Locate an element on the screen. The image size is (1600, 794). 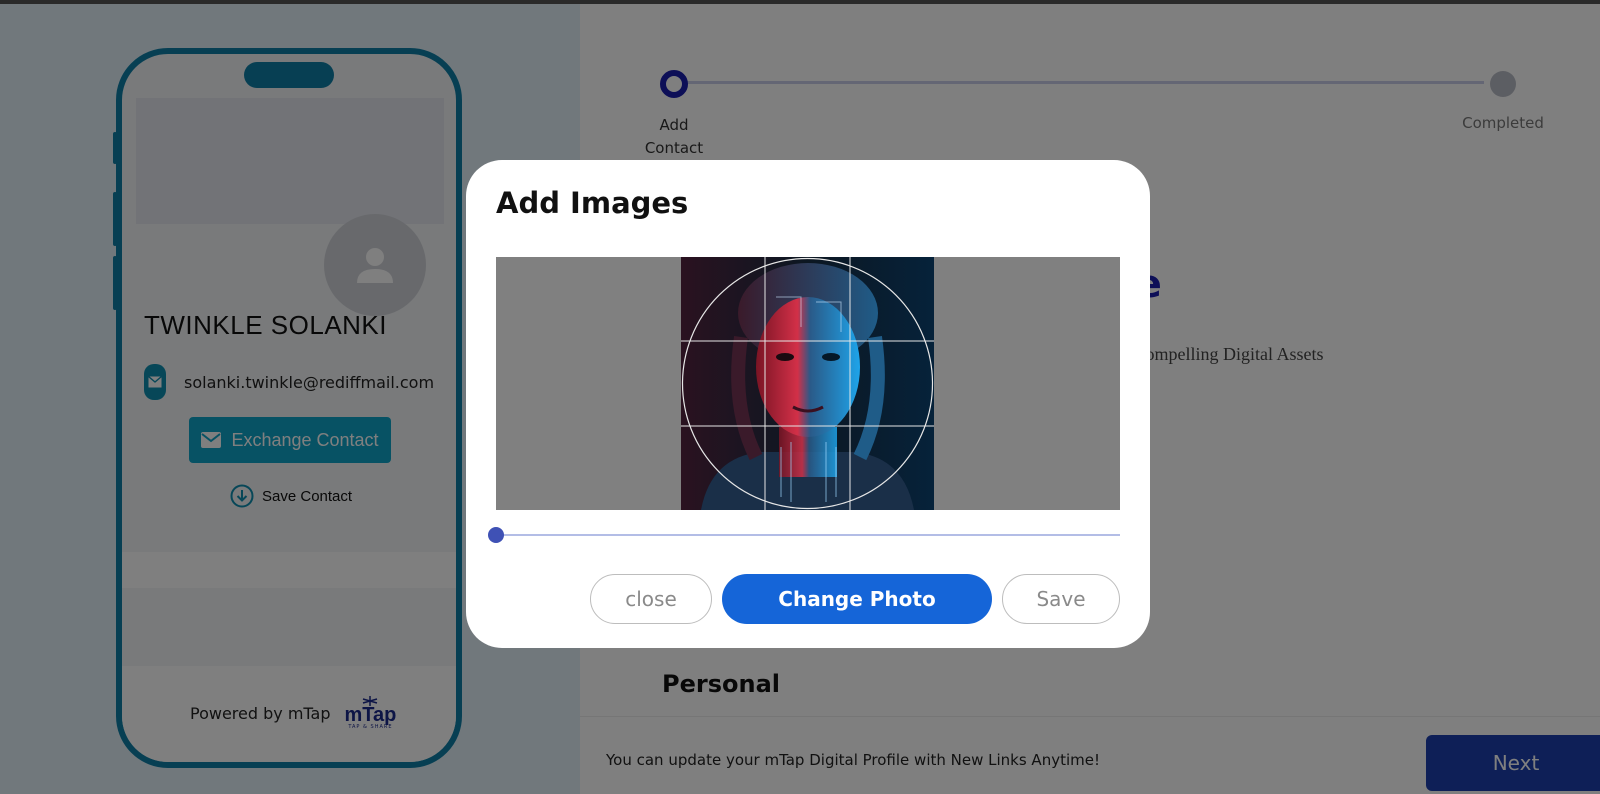
zoom-slider is located at coordinates (804, 535).